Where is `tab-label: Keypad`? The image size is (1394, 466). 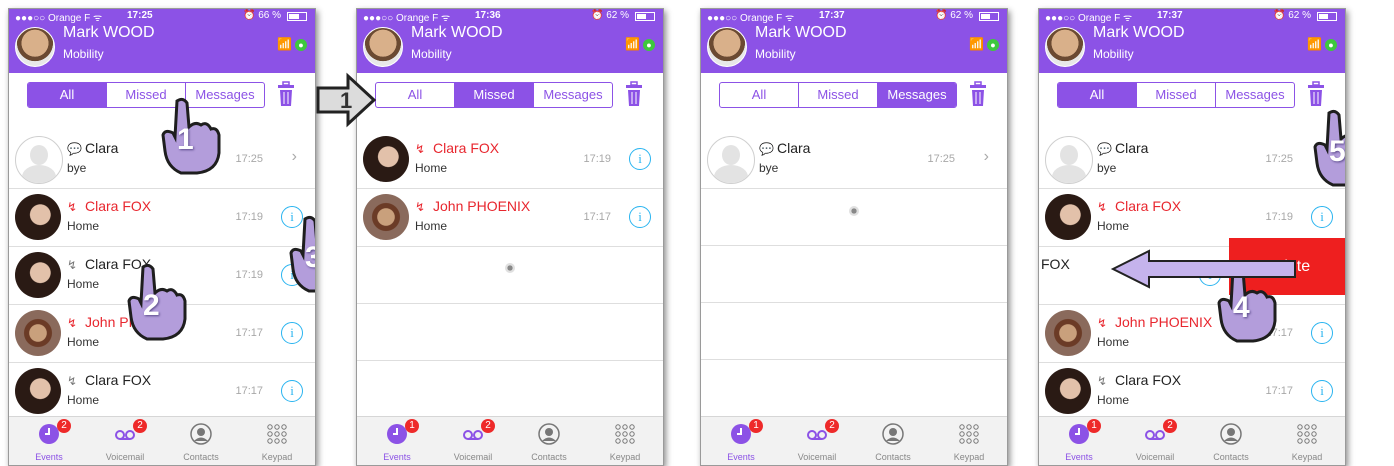 tab-label: Keypad is located at coordinates (625, 457).